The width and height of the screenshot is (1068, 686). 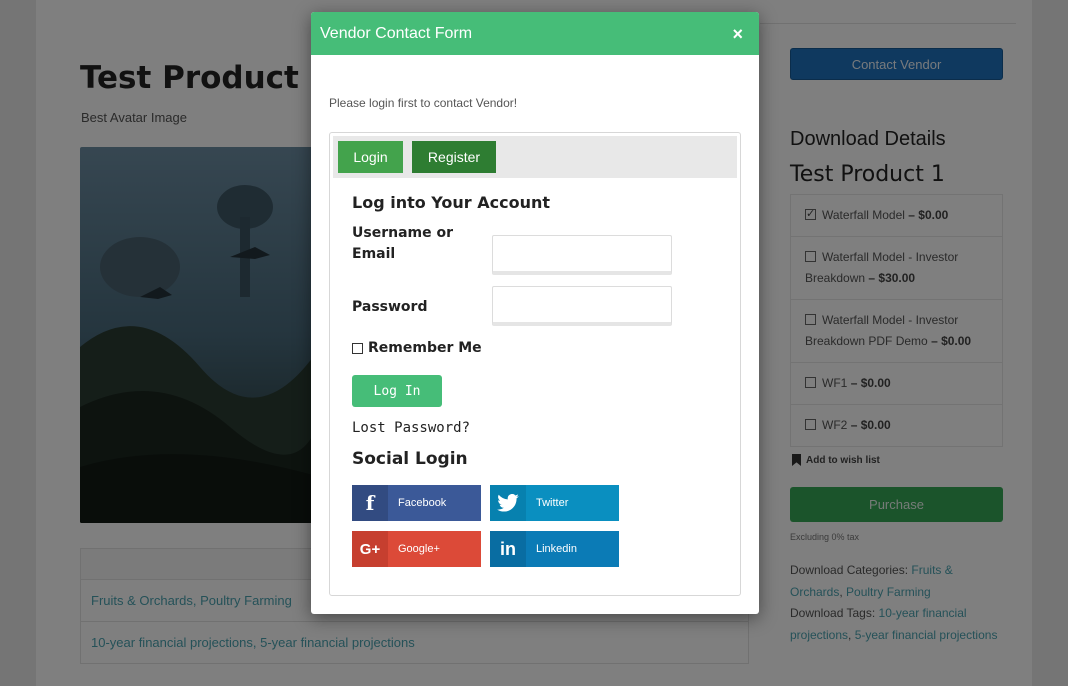 I want to click on twitter-login-button: Twitter, so click(x=554, y=503).